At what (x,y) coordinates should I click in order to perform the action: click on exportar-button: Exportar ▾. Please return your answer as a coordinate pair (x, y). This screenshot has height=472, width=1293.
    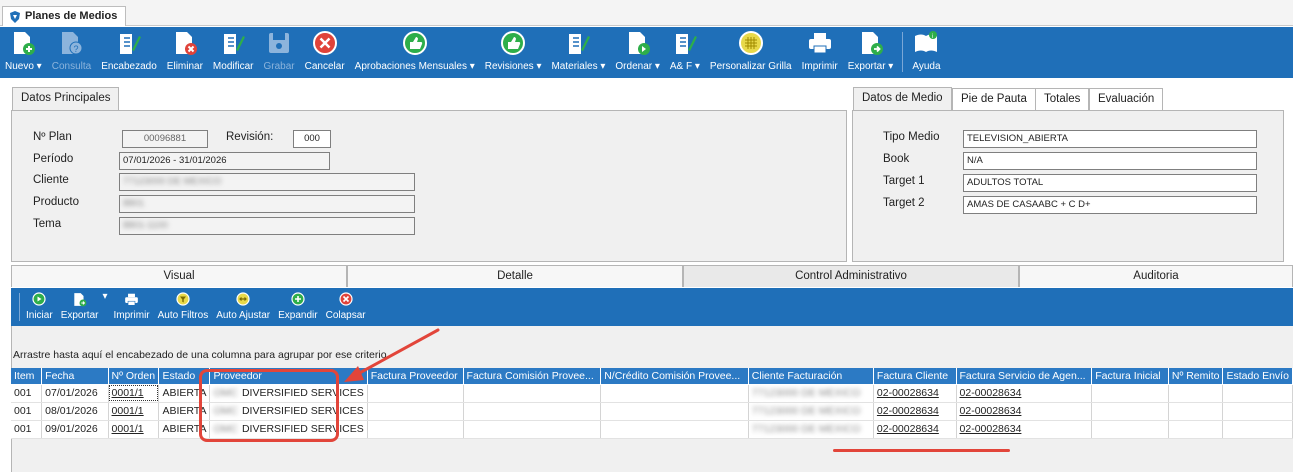
    Looking at the image, I should click on (871, 52).